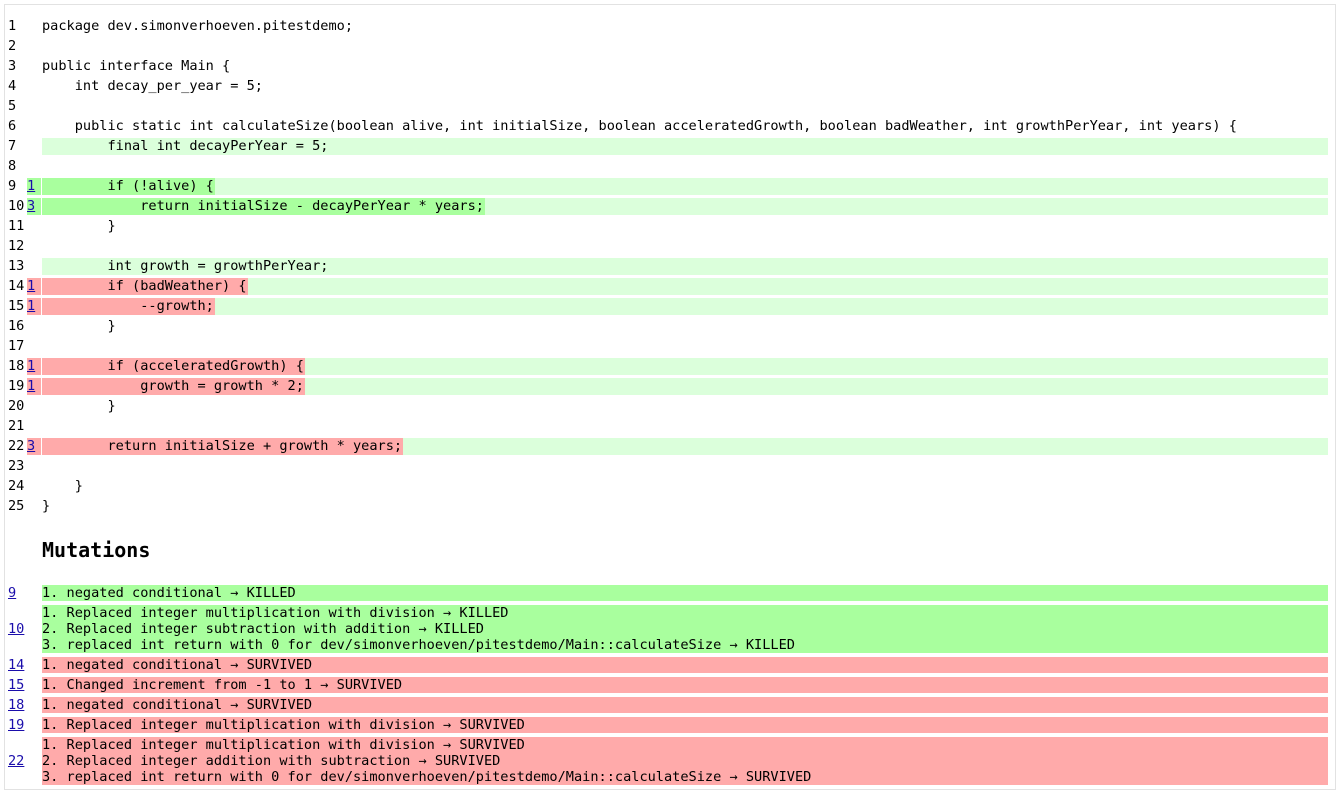 The height and width of the screenshot is (796, 1342). I want to click on mutation-line-link: 19, so click(16, 725).